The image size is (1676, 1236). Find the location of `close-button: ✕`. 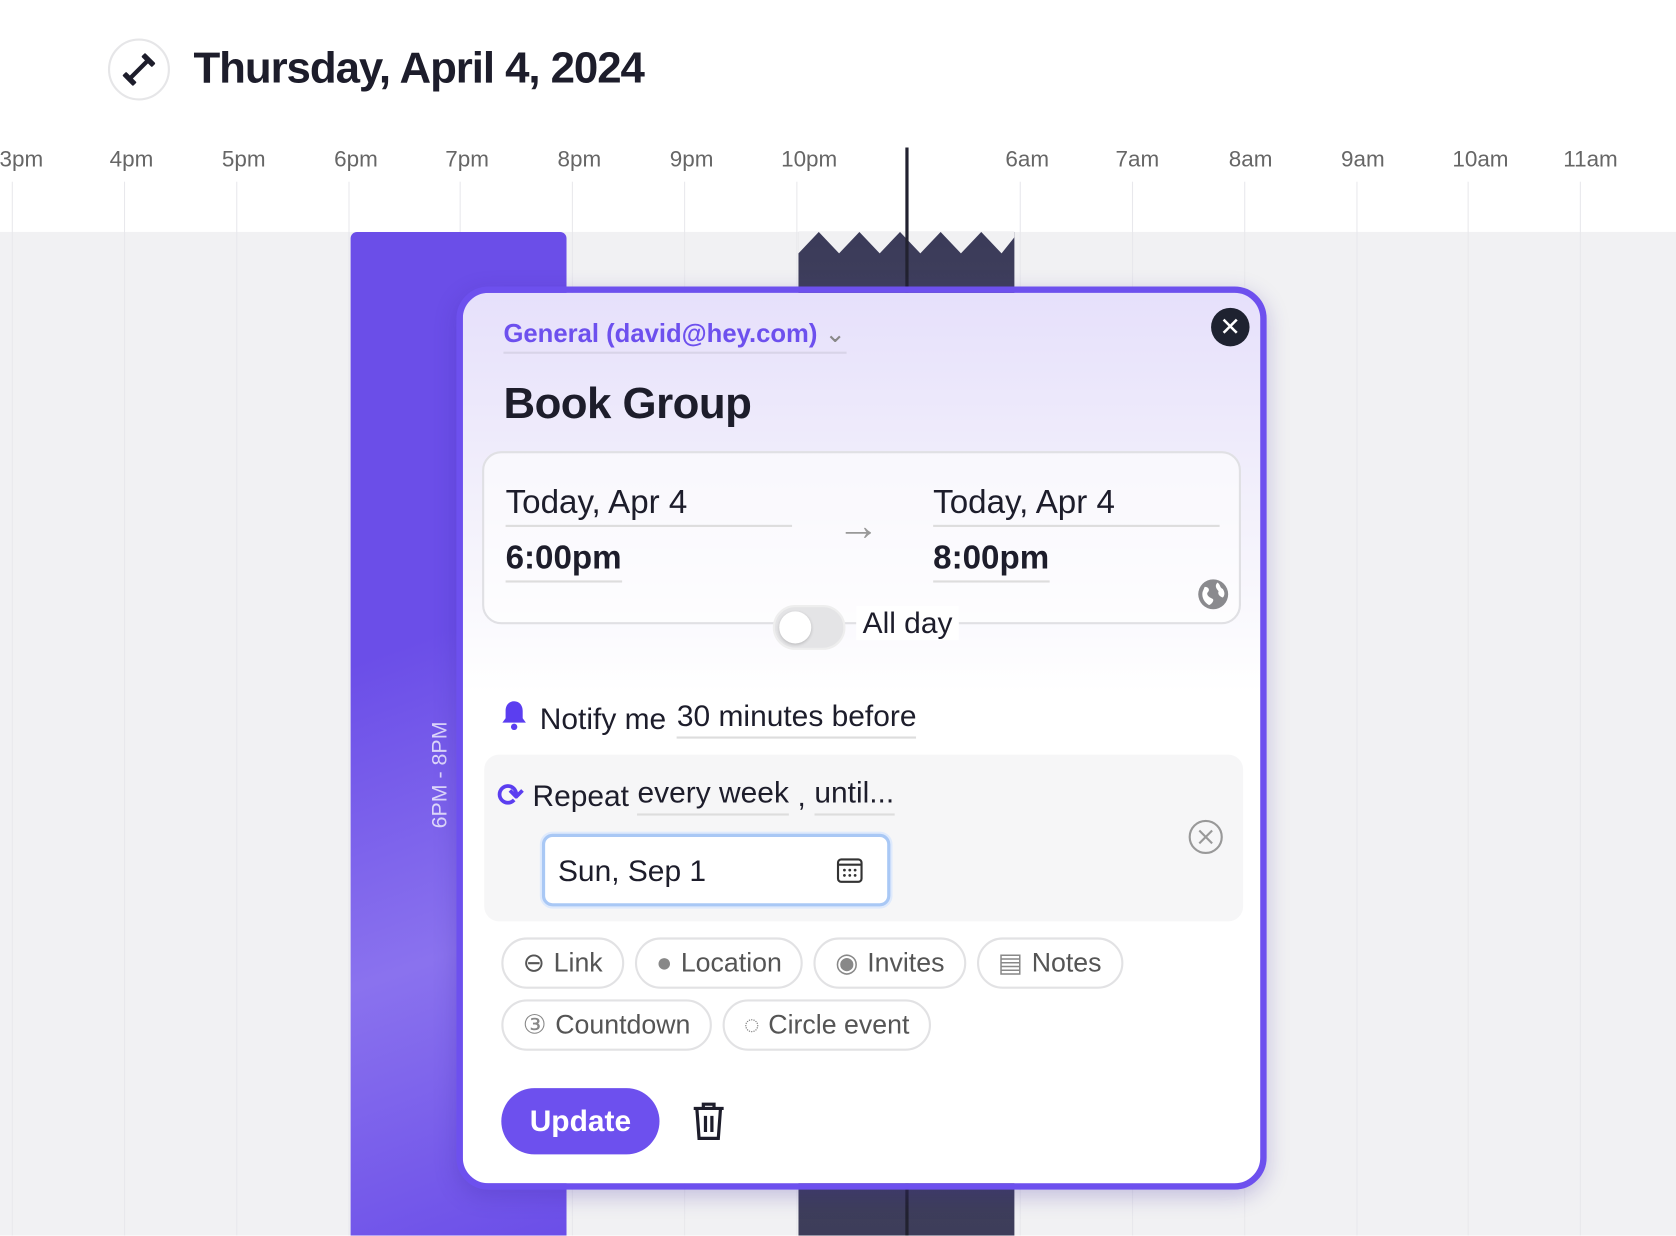

close-button: ✕ is located at coordinates (1230, 327).